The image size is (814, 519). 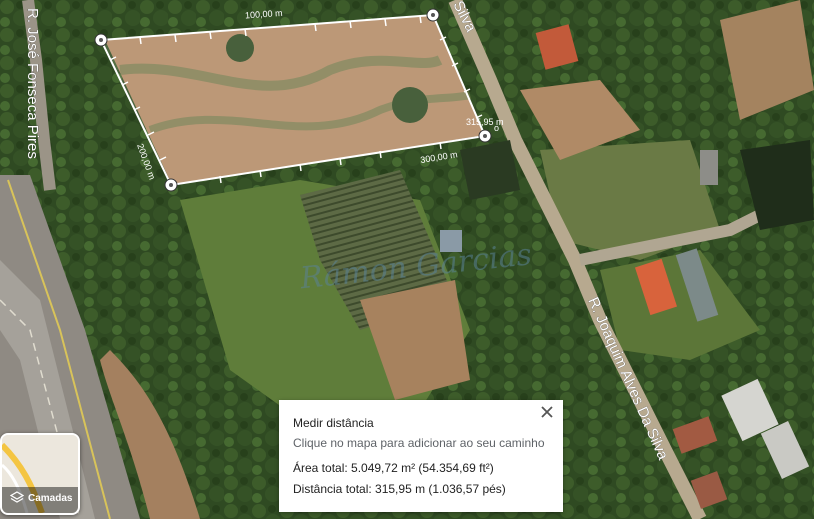 I want to click on panel-title: Medir distância, so click(x=333, y=423).